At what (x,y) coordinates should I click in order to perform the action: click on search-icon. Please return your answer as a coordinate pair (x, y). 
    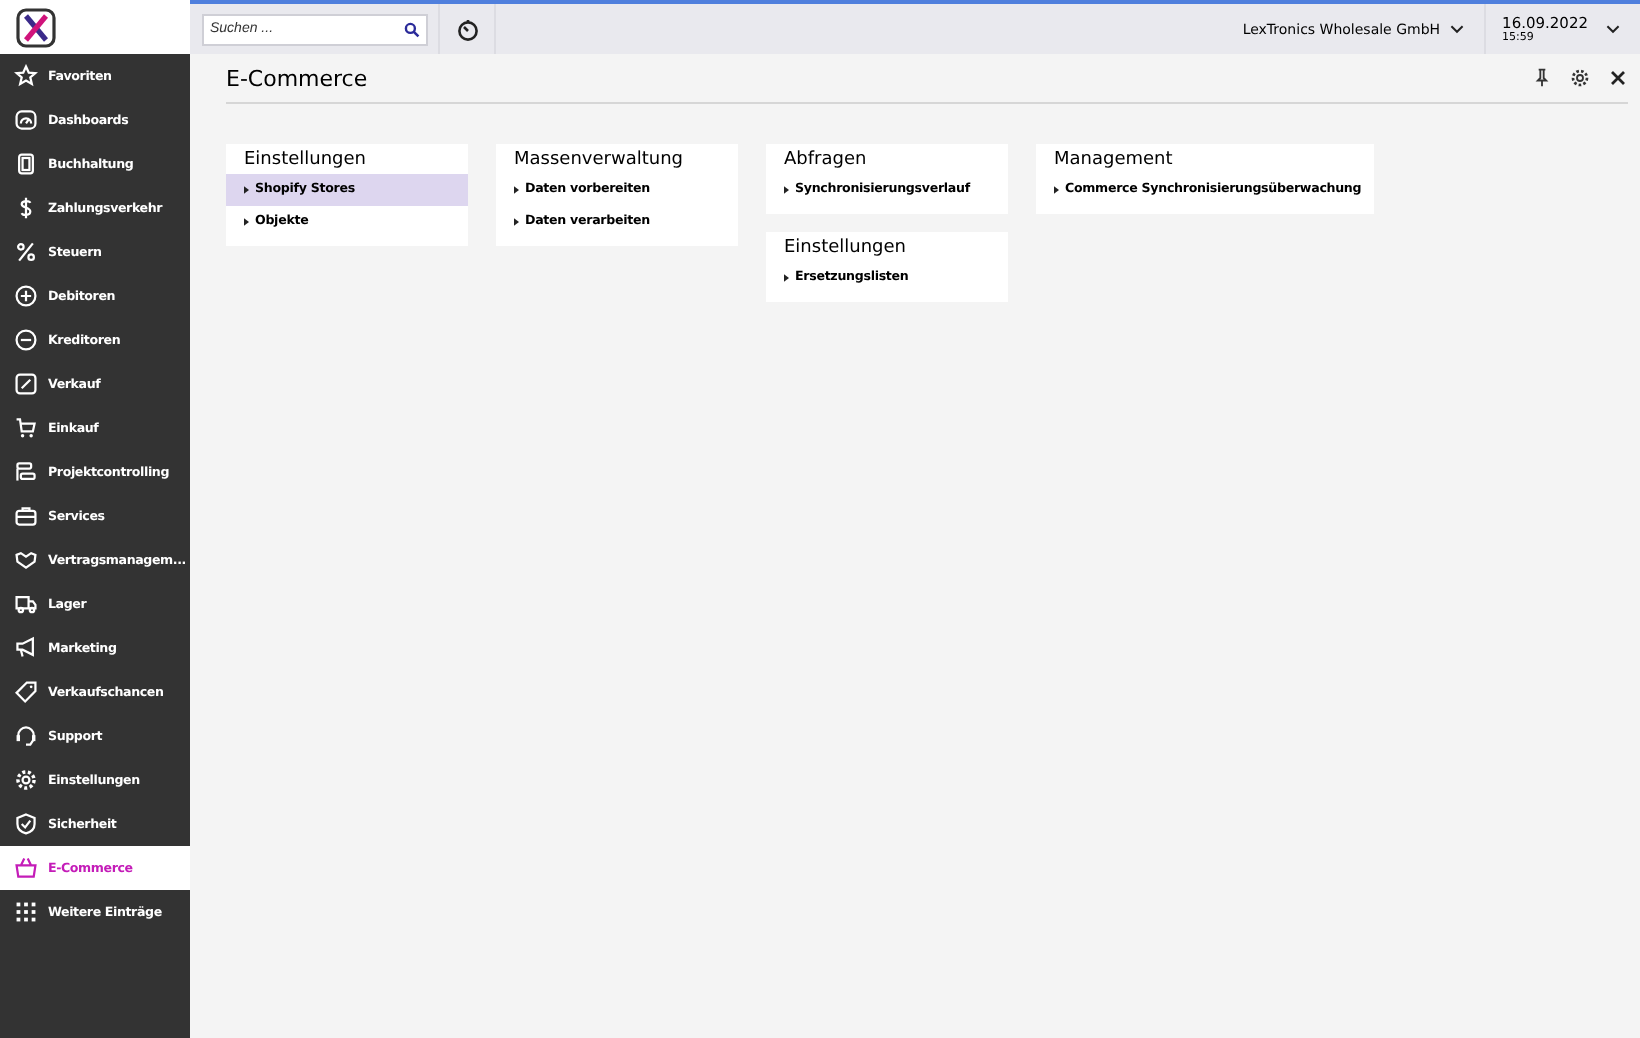
    Looking at the image, I should click on (412, 29).